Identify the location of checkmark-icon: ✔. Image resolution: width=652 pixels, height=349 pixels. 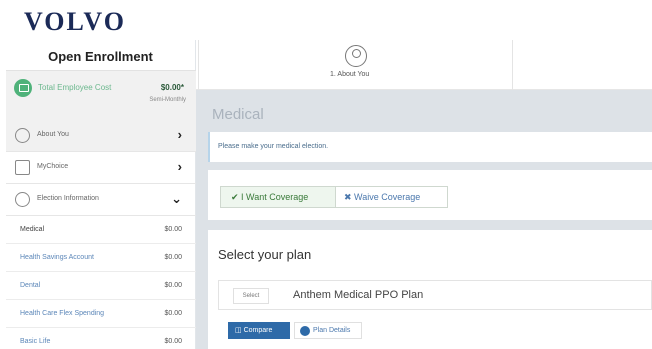
(236, 197).